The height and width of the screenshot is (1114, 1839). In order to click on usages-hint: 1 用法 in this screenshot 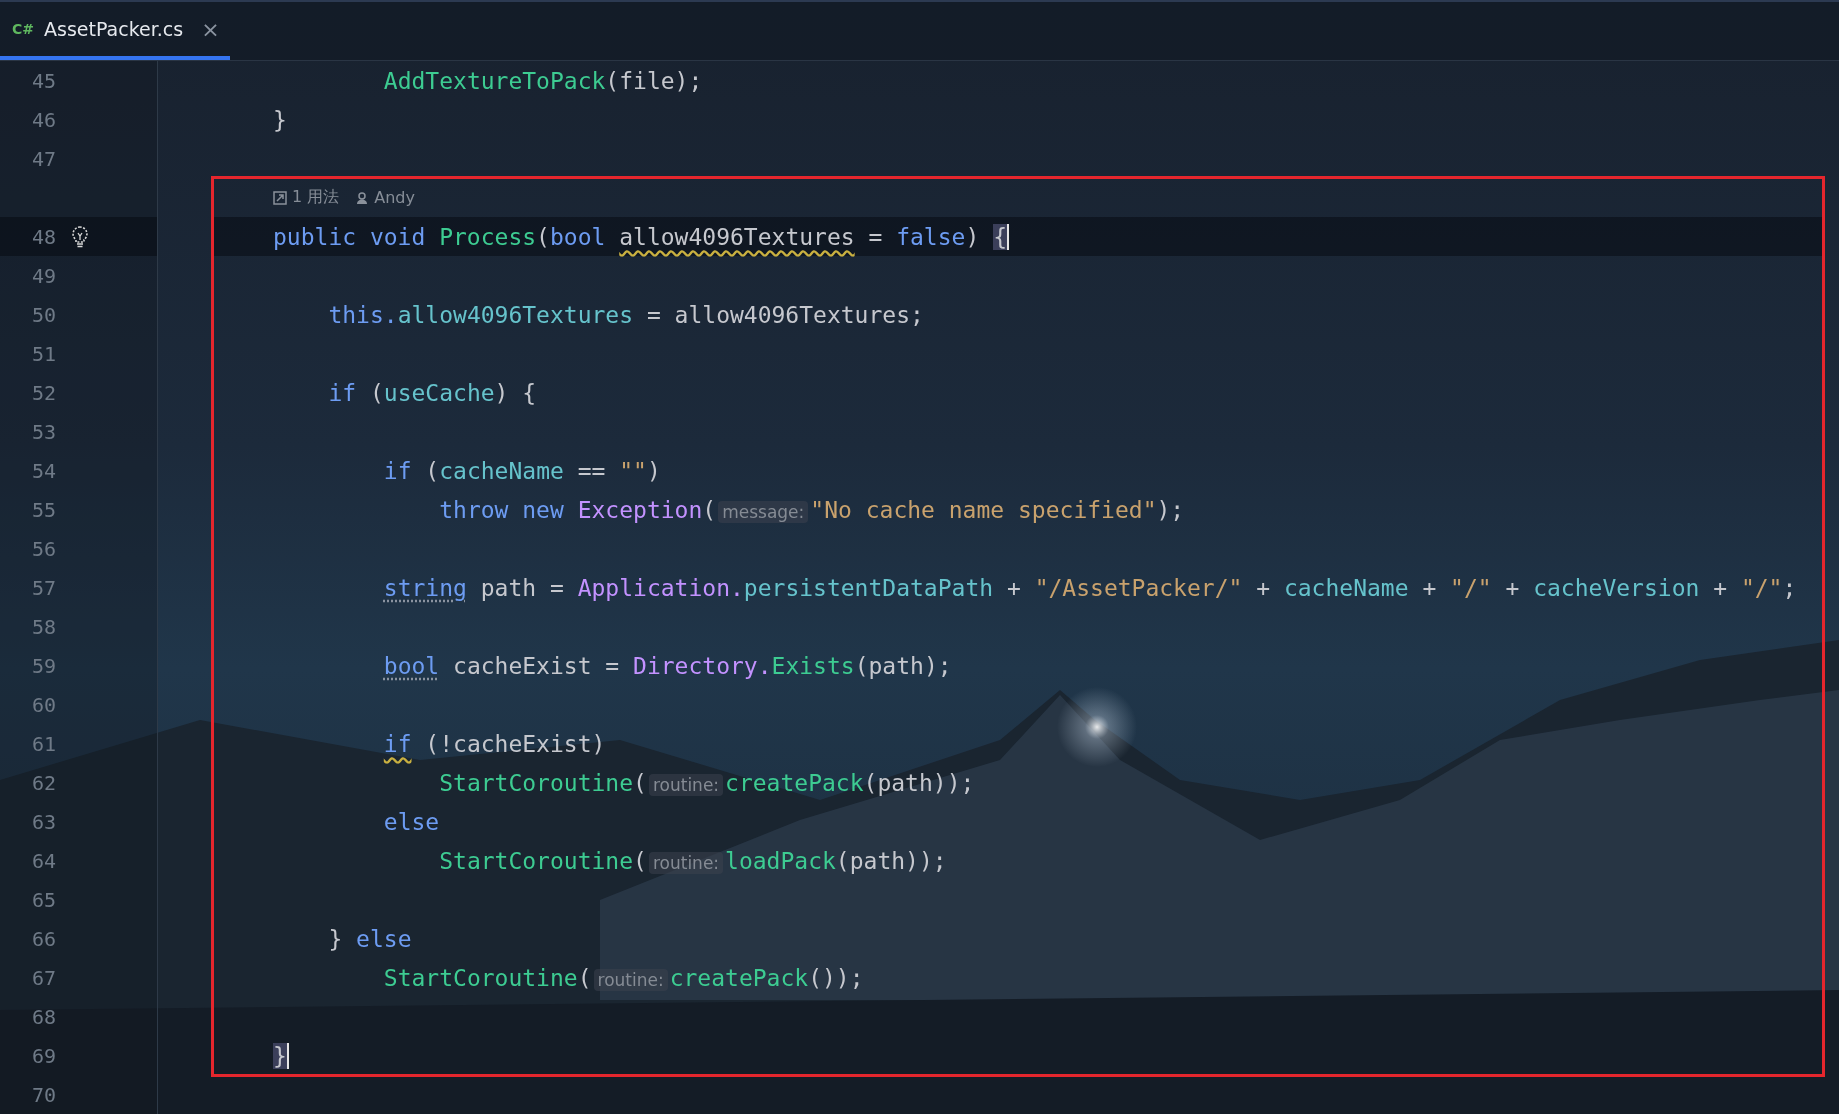, I will do `click(306, 197)`.